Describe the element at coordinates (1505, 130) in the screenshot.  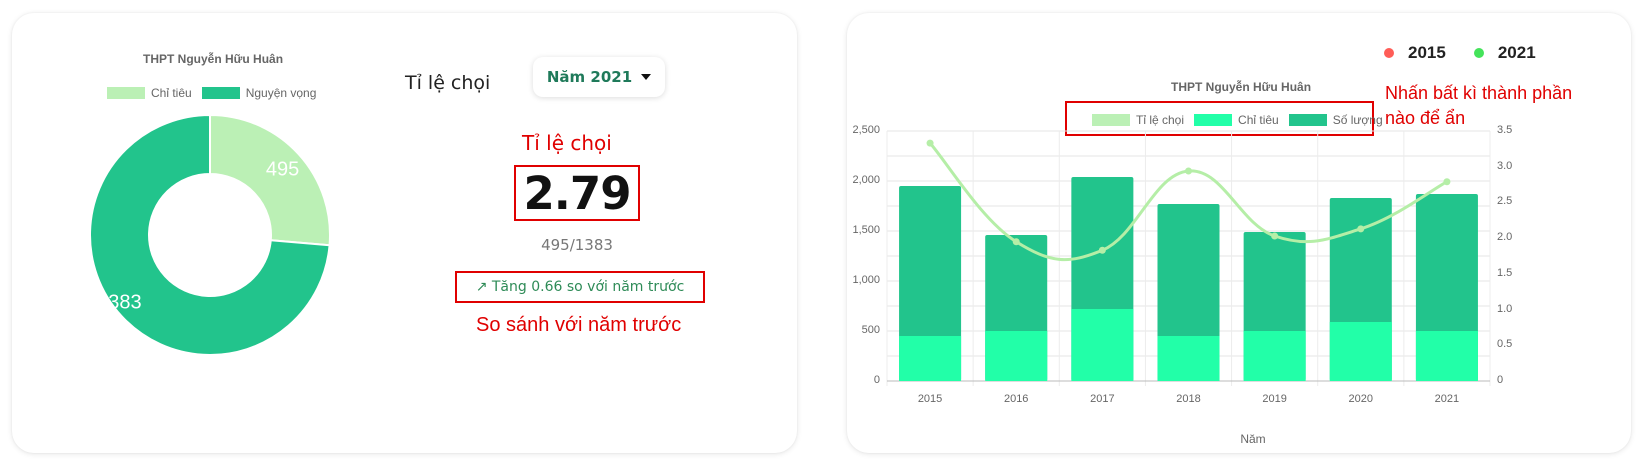
I see `y2-tick-label: 3.5` at that location.